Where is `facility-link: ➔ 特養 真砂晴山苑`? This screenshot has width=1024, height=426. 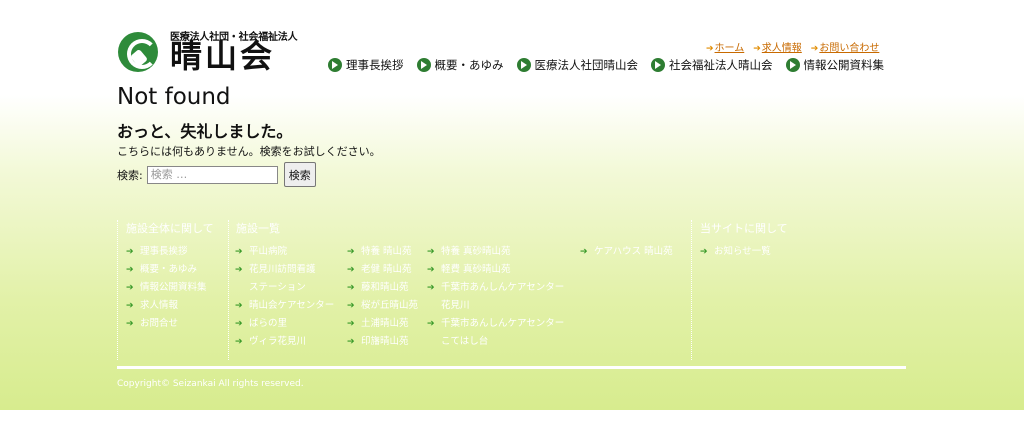 facility-link: ➔ 特養 真砂晴山苑 is located at coordinates (502, 252).